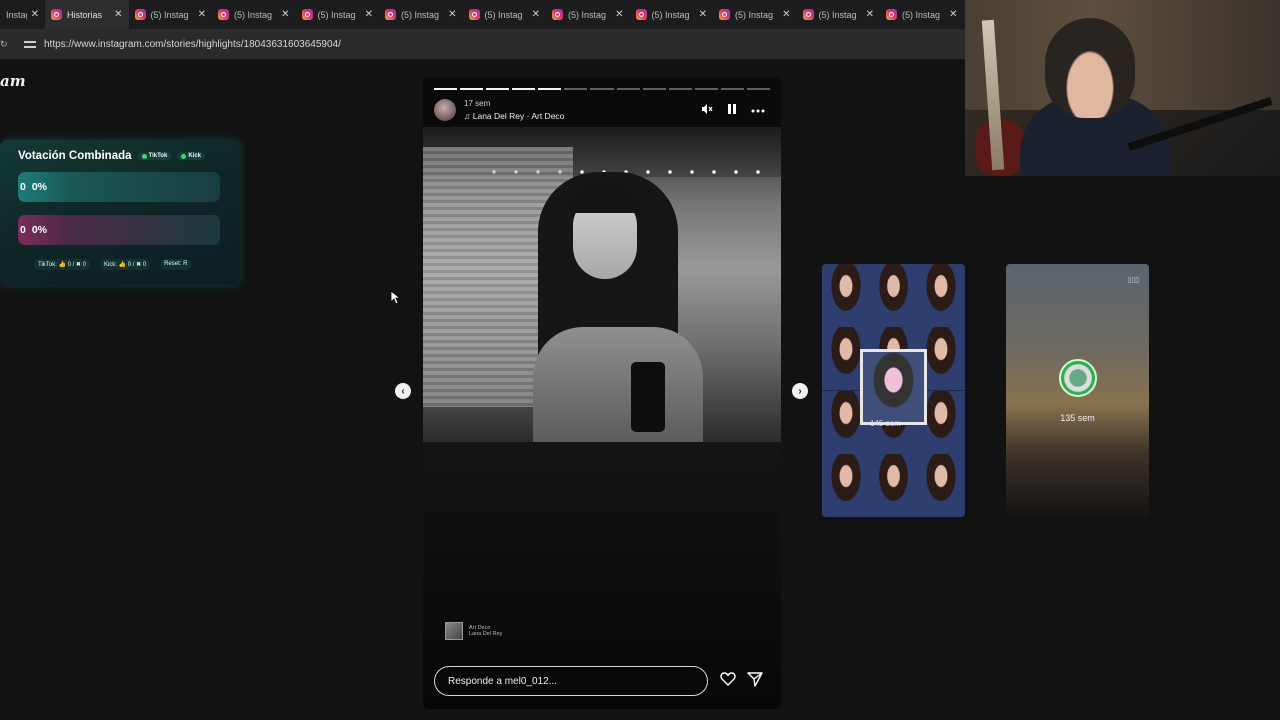 This screenshot has width=1280, height=720. What do you see at coordinates (16, 14) in the screenshot?
I see `tab-title: Instag` at bounding box center [16, 14].